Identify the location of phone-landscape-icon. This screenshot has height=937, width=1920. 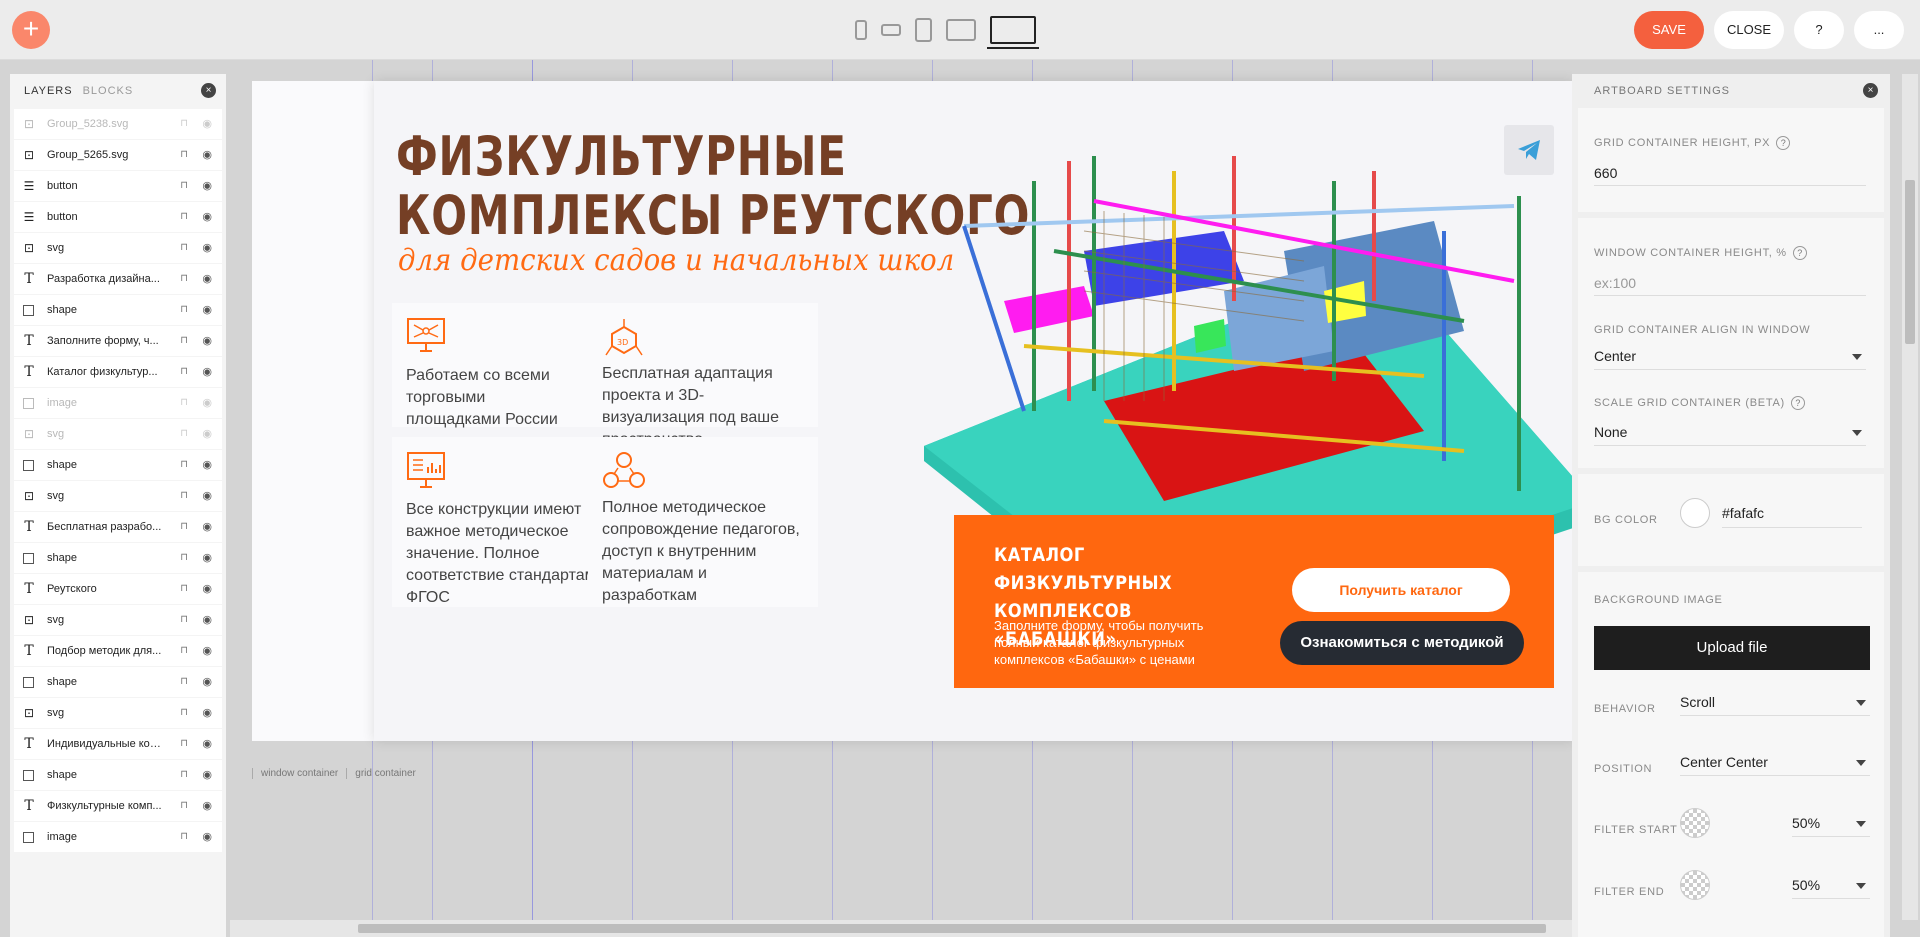
(891, 30).